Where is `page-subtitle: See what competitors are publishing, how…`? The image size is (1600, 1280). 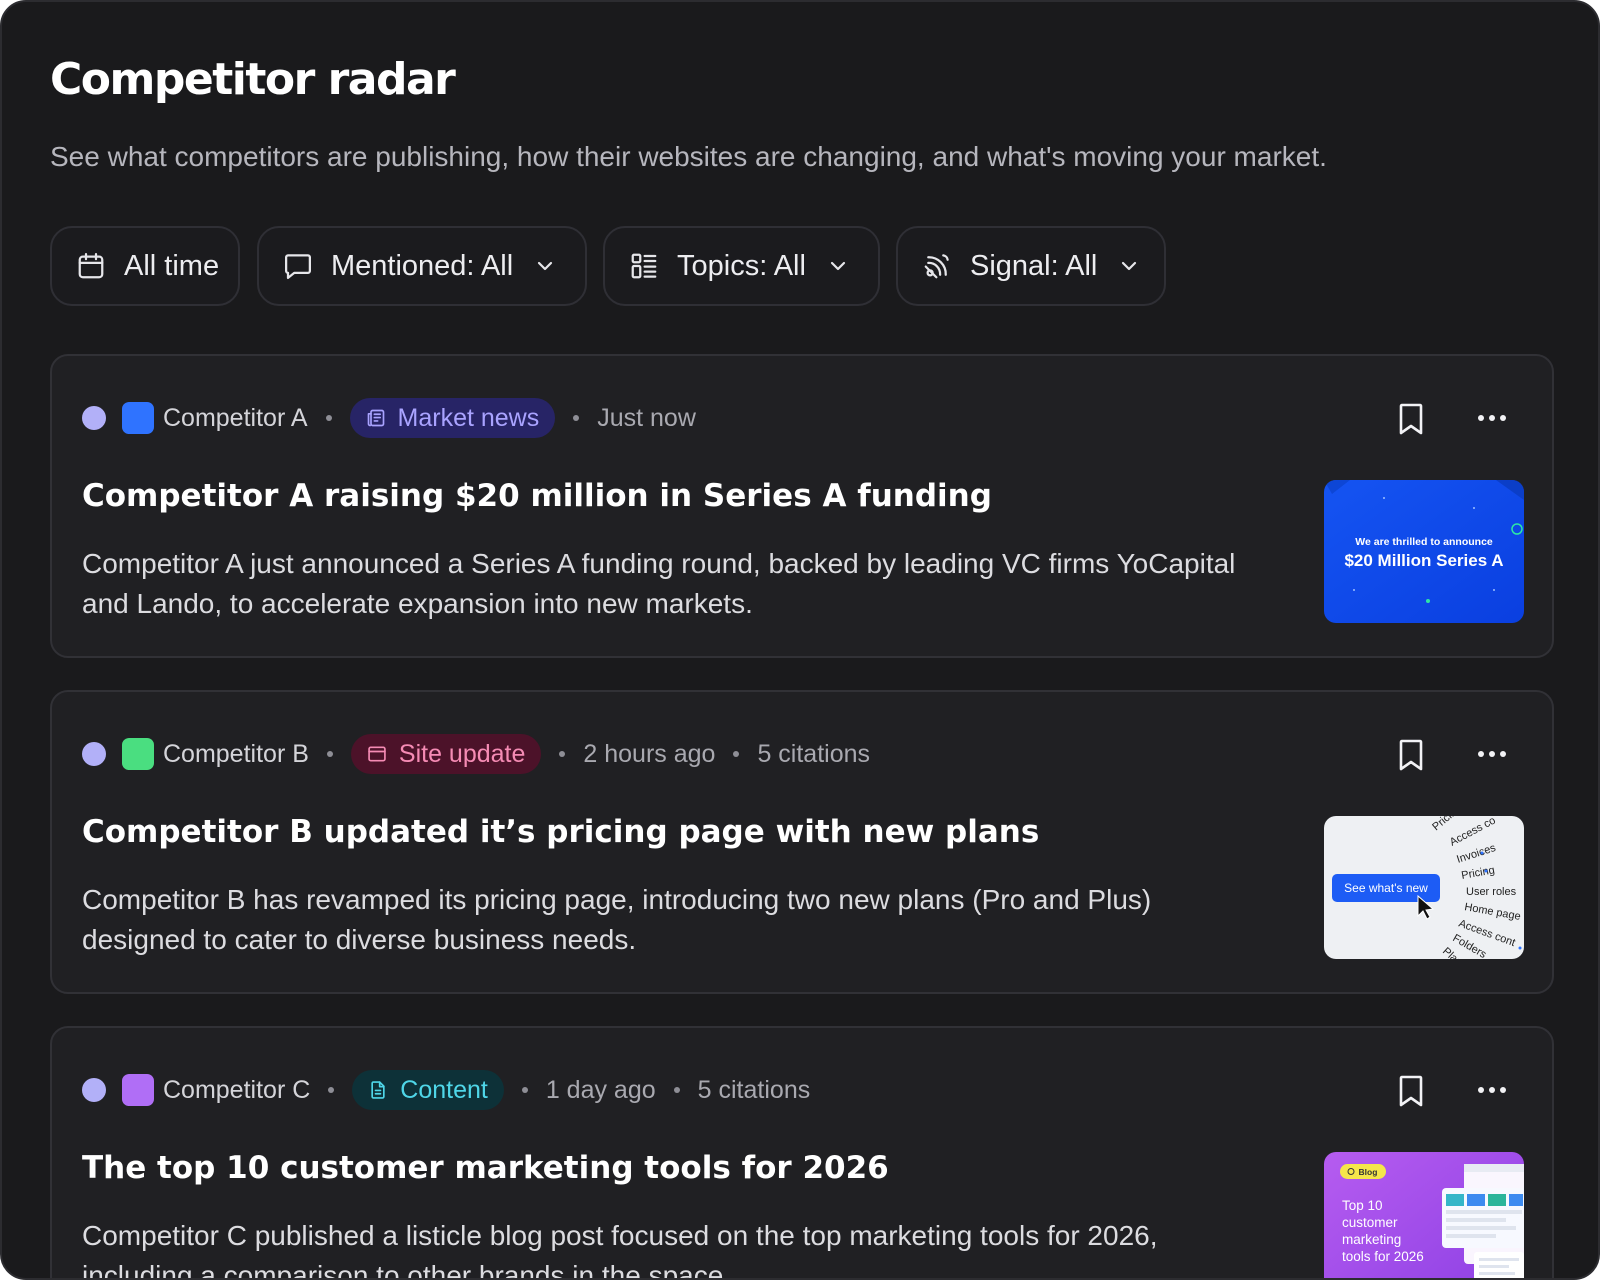
page-subtitle: See what competitors are publishing, how… is located at coordinates (688, 156).